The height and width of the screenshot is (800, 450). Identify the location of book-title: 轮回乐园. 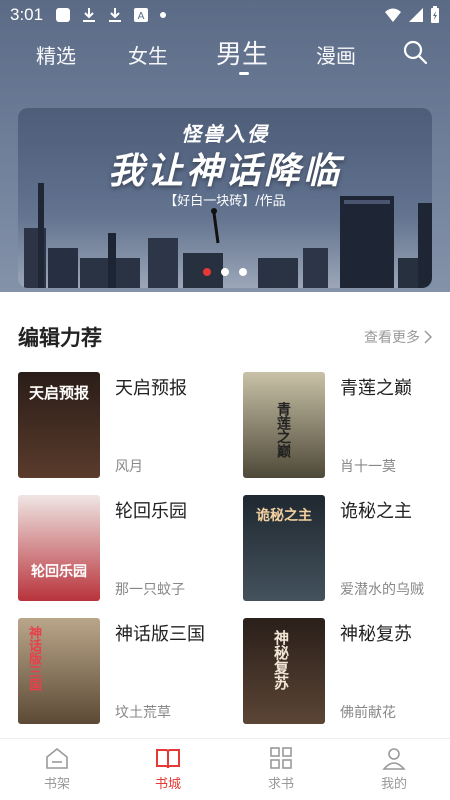
(165, 512).